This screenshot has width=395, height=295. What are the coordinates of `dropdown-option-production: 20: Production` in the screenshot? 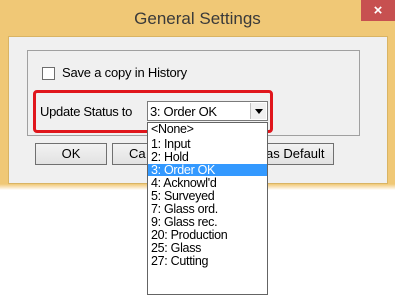 It's located at (207, 235).